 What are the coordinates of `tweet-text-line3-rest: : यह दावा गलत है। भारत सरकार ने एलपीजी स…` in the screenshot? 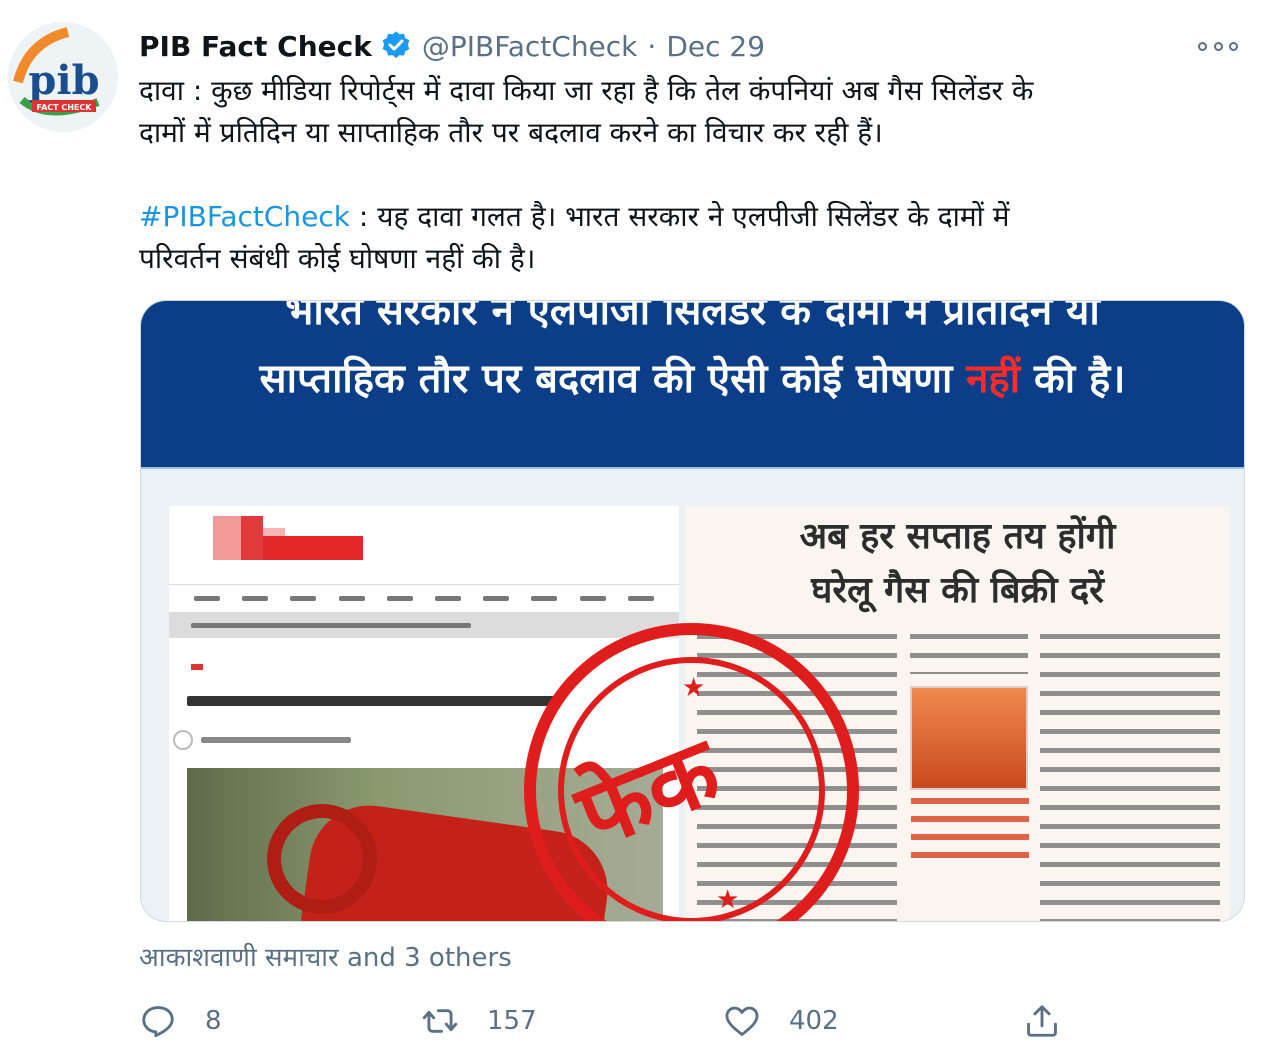 It's located at (680, 216).